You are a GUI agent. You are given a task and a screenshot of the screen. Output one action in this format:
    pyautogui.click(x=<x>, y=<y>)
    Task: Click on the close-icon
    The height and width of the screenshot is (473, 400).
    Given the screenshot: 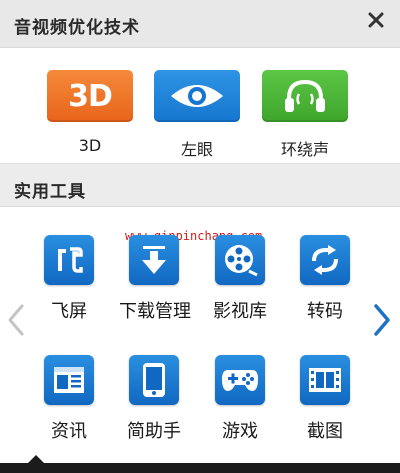 What is the action you would take?
    pyautogui.click(x=376, y=20)
    